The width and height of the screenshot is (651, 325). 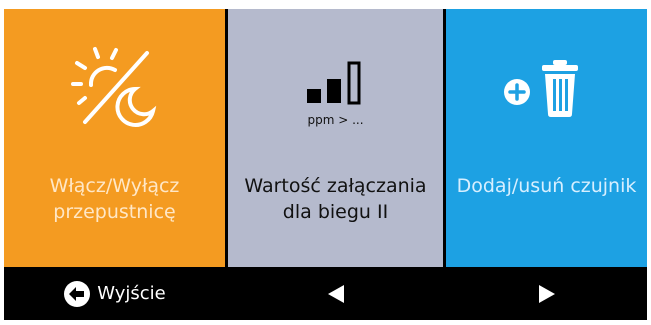 I want to click on tile-label-line: Wartość załączania, so click(x=335, y=186).